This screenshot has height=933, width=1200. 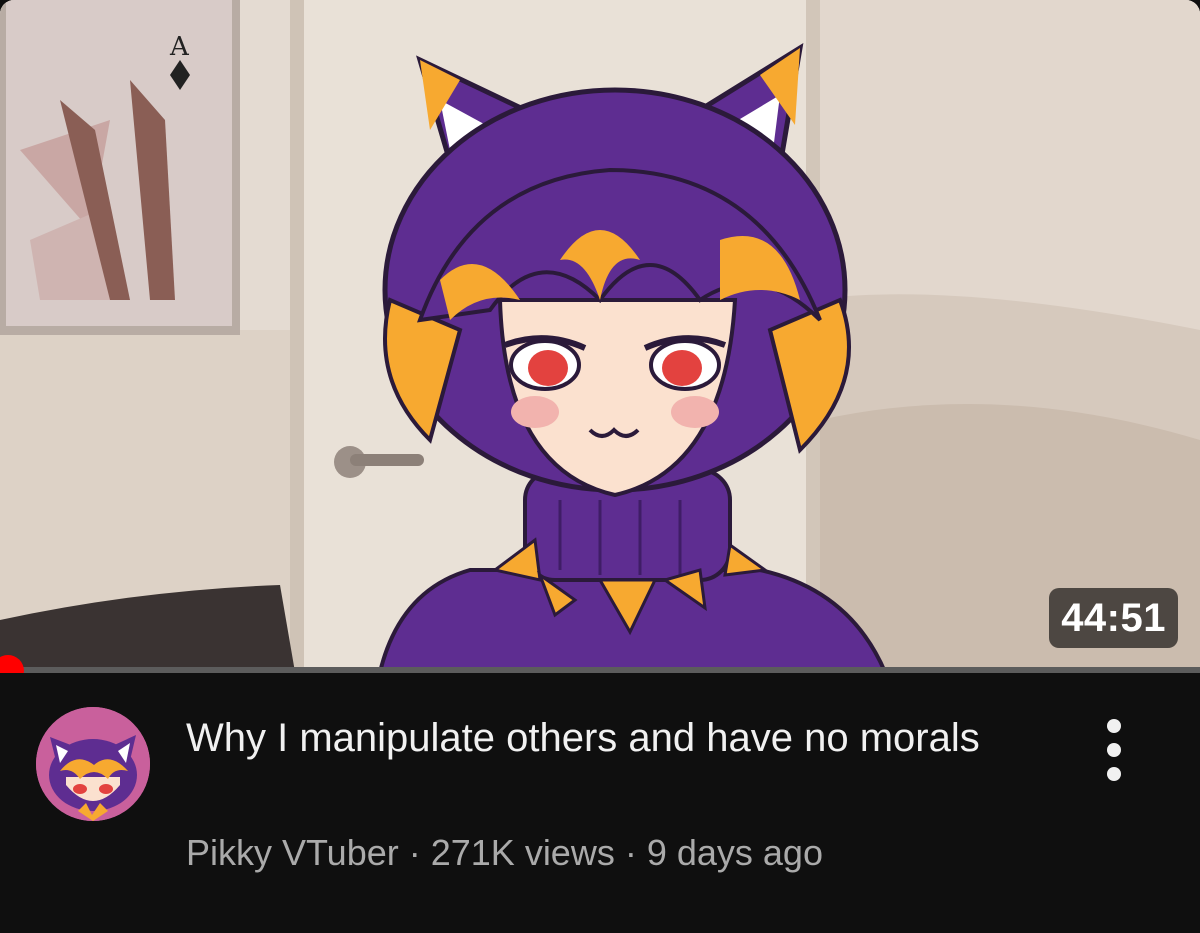 I want to click on channel-avatar, so click(x=93, y=764).